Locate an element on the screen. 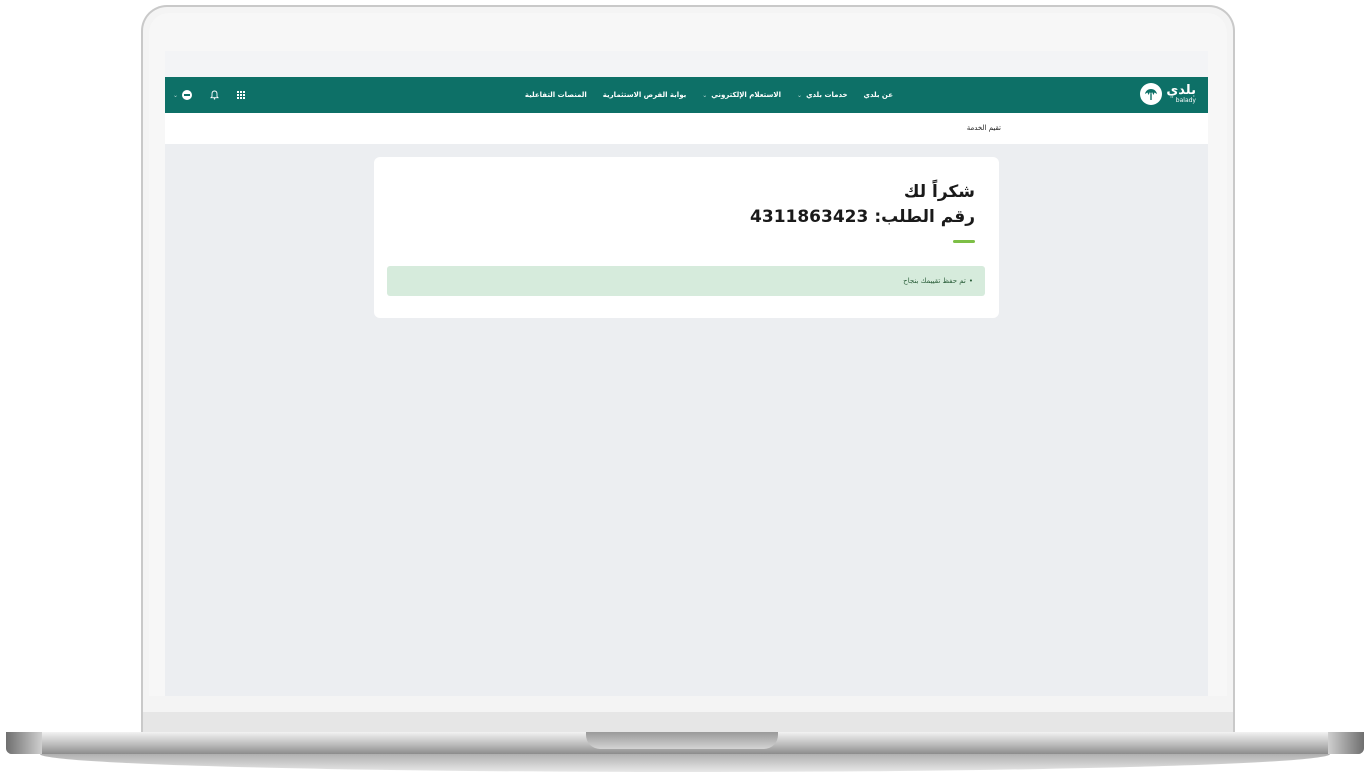 Image resolution: width=1371 pixels, height=773 pixels. lid-chin is located at coordinates (688, 722).